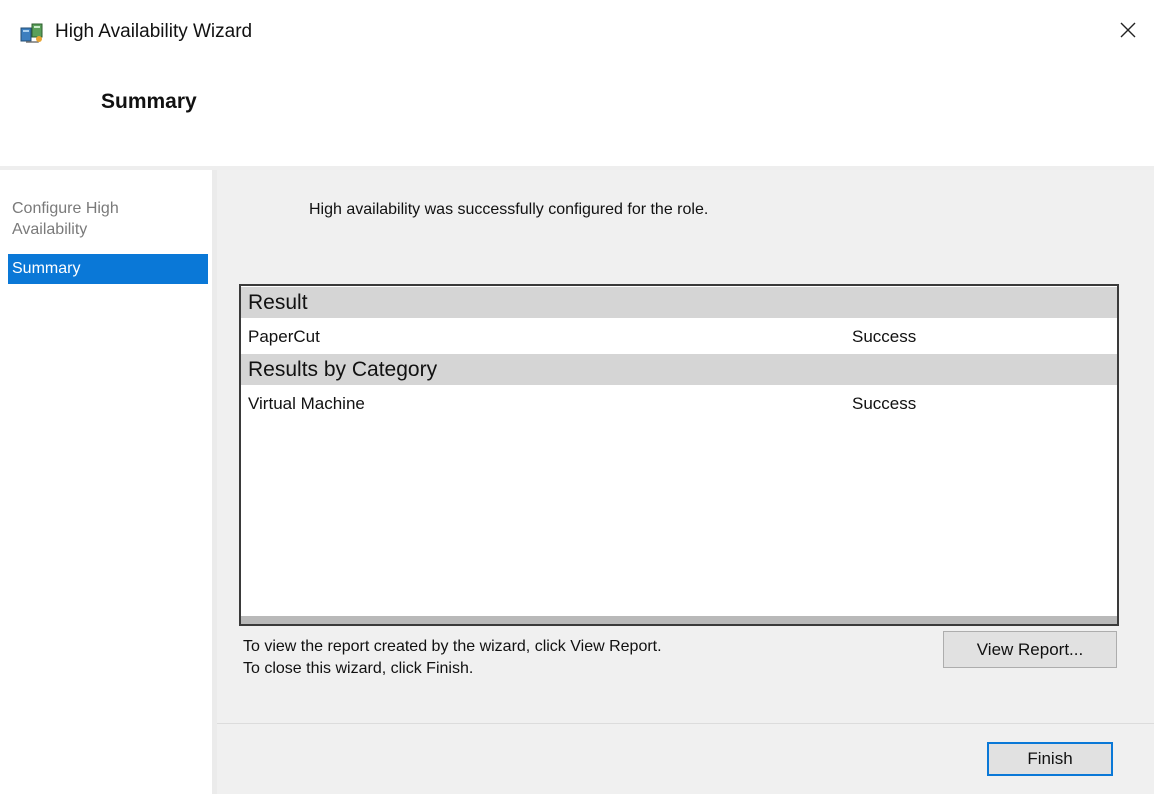 The width and height of the screenshot is (1154, 794). Describe the element at coordinates (306, 403) in the screenshot. I see `category-name: Virtual Machine` at that location.